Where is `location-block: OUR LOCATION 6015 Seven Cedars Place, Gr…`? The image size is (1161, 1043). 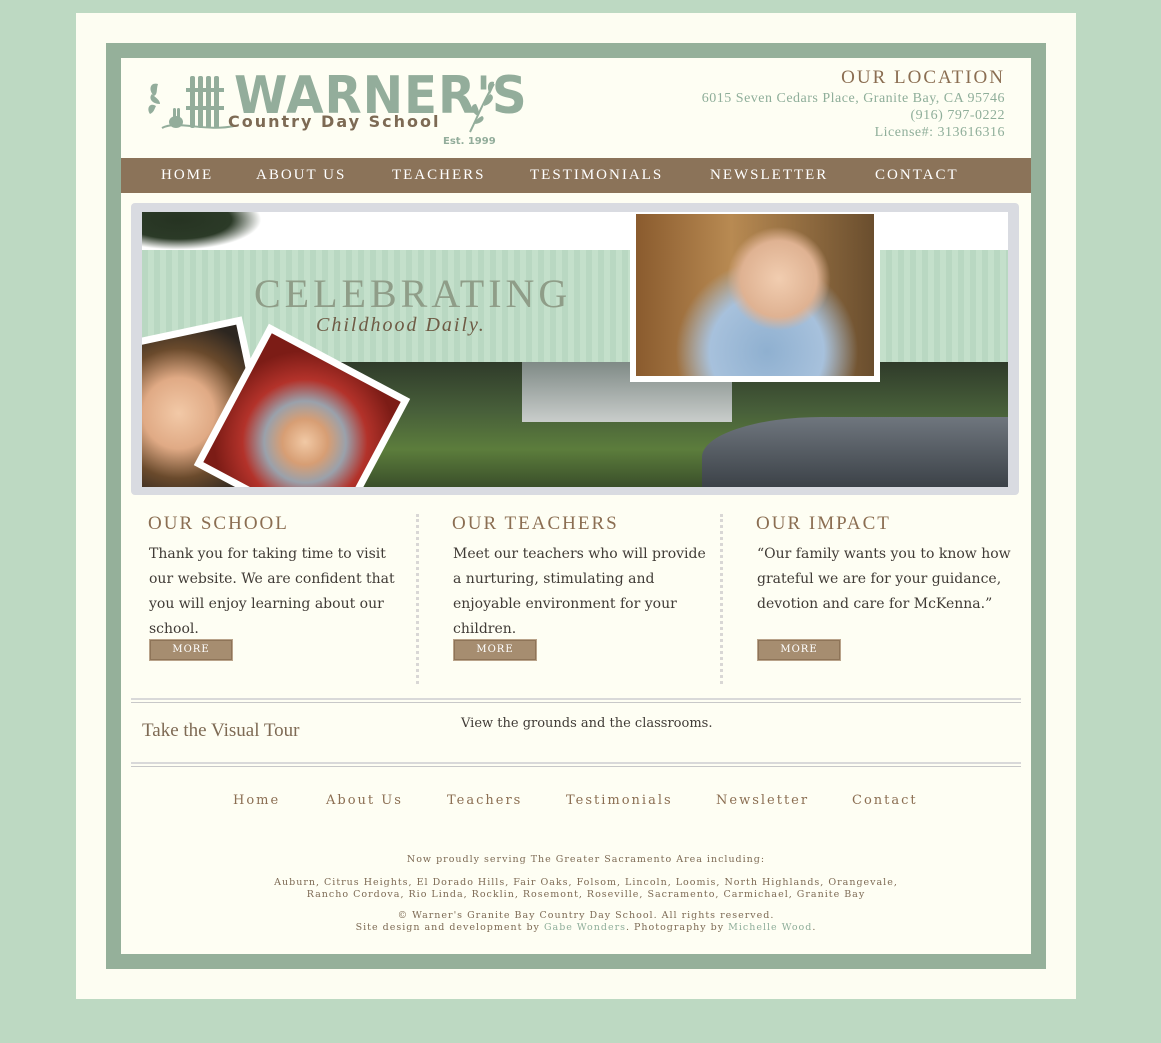 location-block: OUR LOCATION 6015 Seven Cedars Place, Gr… is located at coordinates (853, 103).